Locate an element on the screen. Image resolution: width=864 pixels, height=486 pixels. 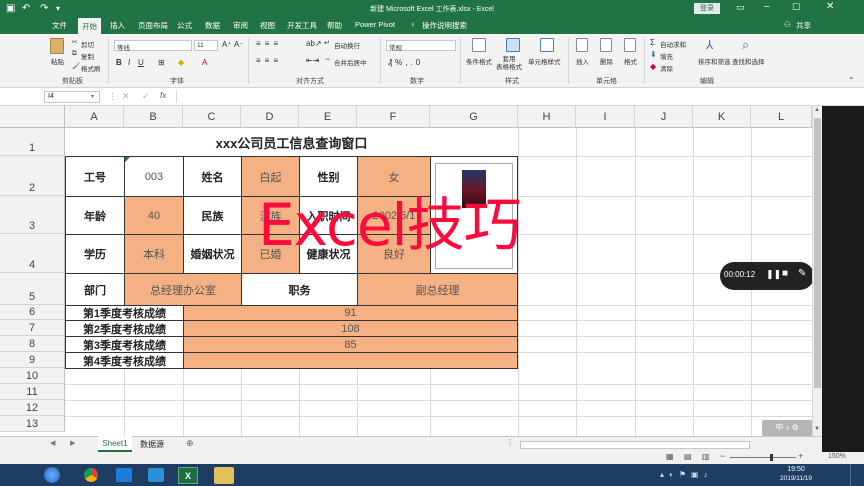
score-value-q3: 85 is located at coordinates (350, 344).